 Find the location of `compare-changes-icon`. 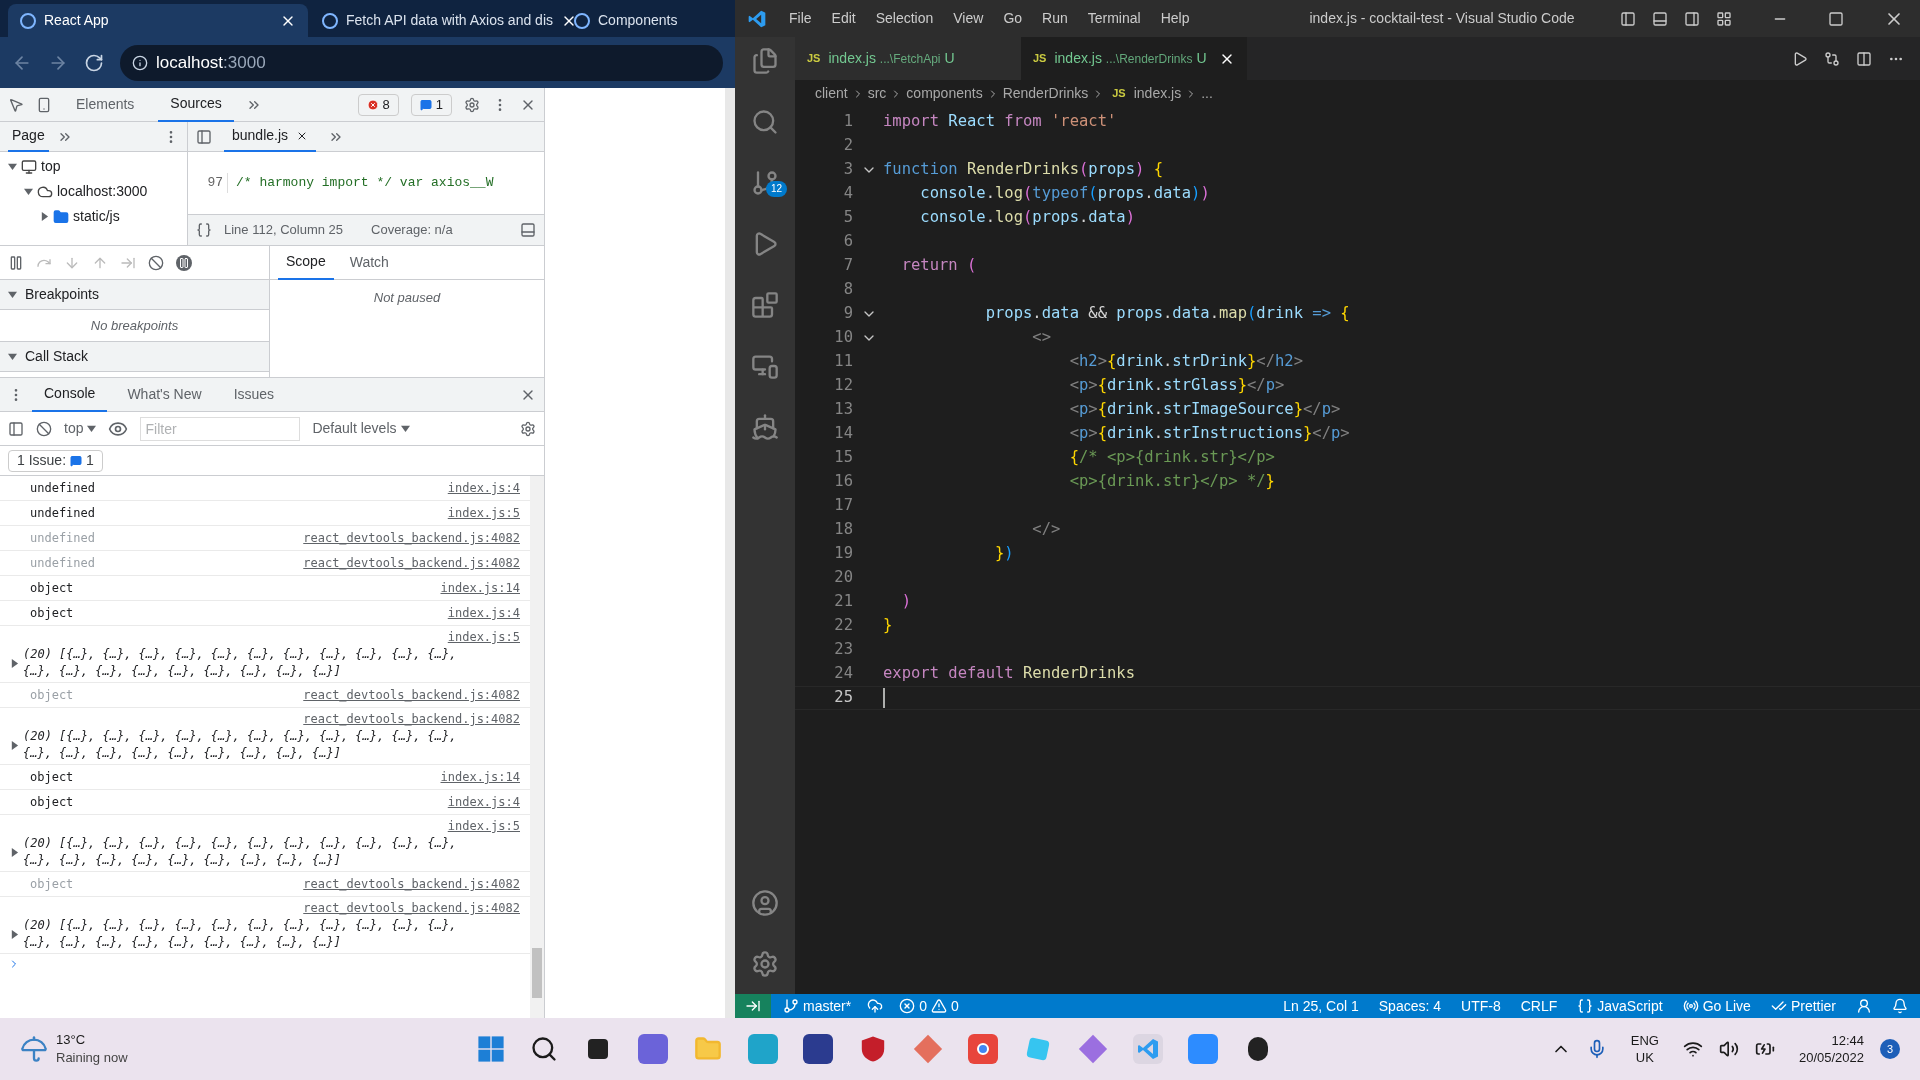

compare-changes-icon is located at coordinates (1832, 58).